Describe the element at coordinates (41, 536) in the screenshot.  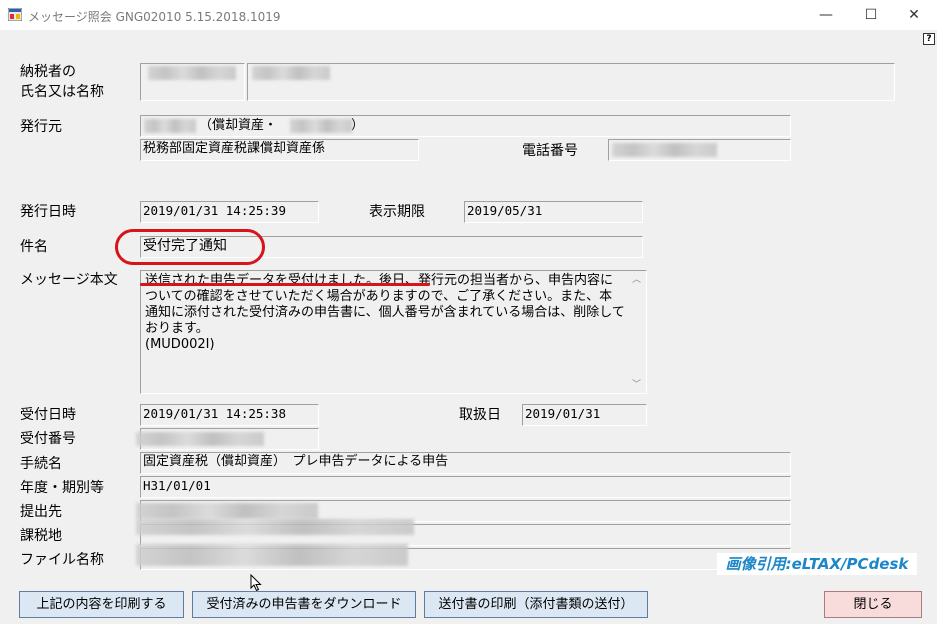
I see `tax-location-label: 課税地` at that location.